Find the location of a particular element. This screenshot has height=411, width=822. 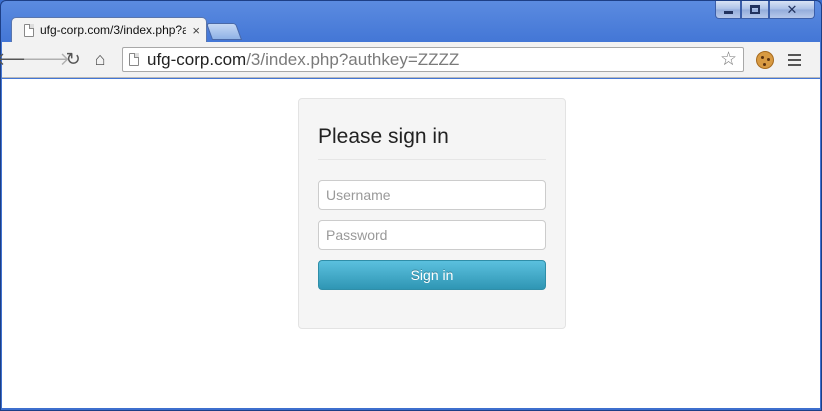

home-icon: ⌂ is located at coordinates (100, 59).